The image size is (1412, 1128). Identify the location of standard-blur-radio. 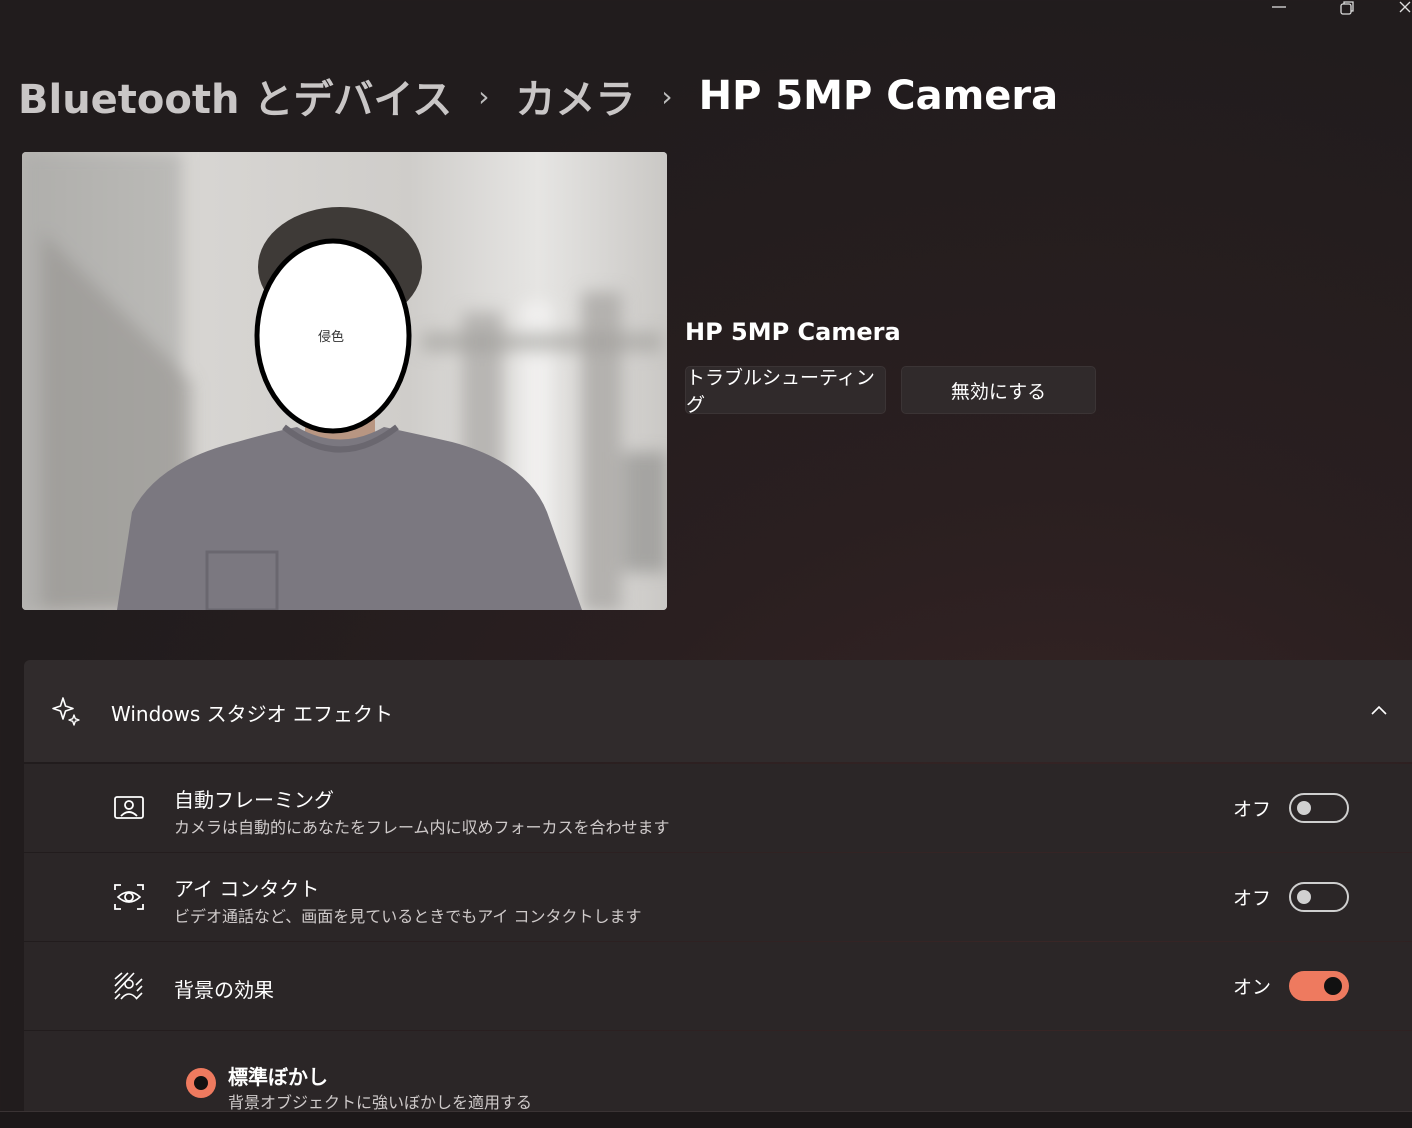
(201, 1083).